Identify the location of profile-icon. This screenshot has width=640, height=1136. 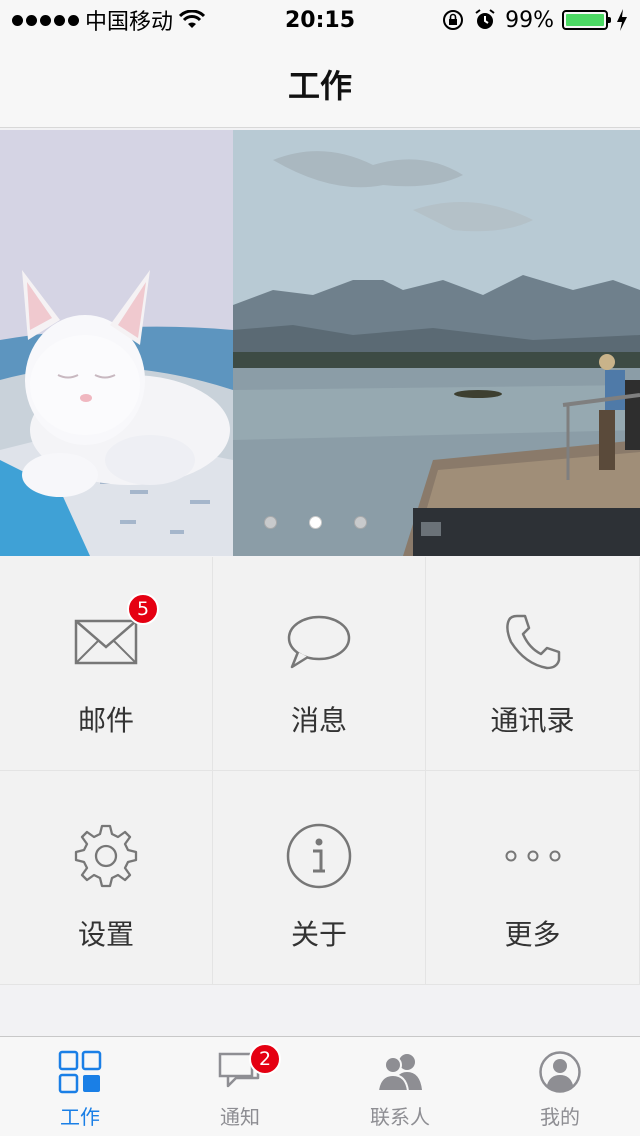
(560, 1072).